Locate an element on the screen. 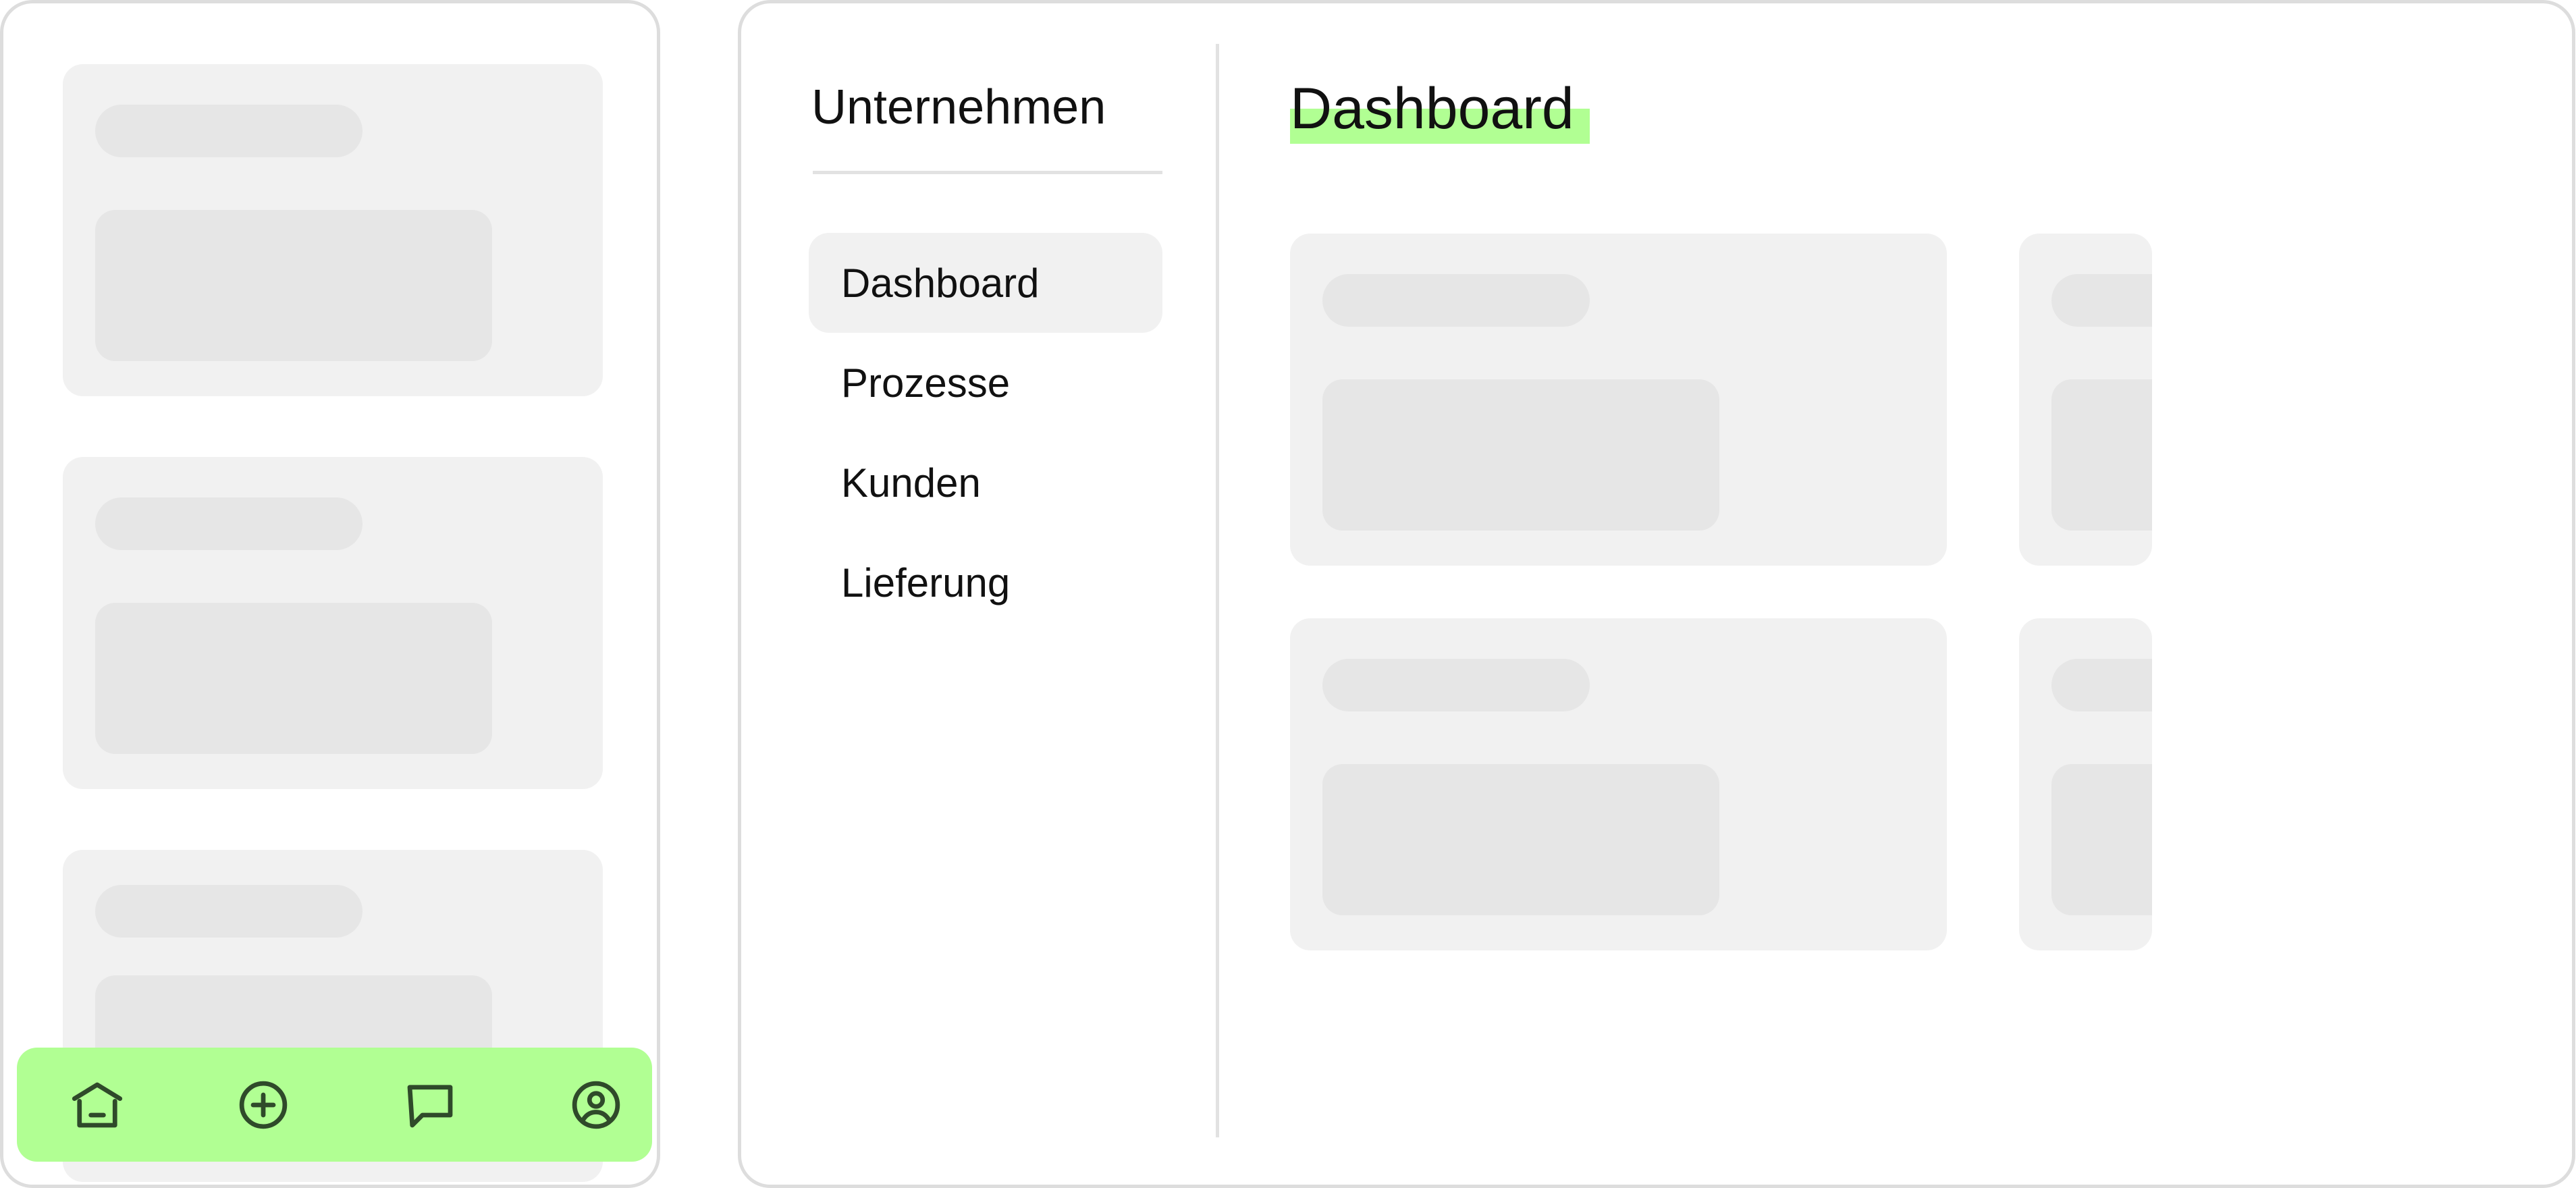  sidebar-divider is located at coordinates (1217, 590).